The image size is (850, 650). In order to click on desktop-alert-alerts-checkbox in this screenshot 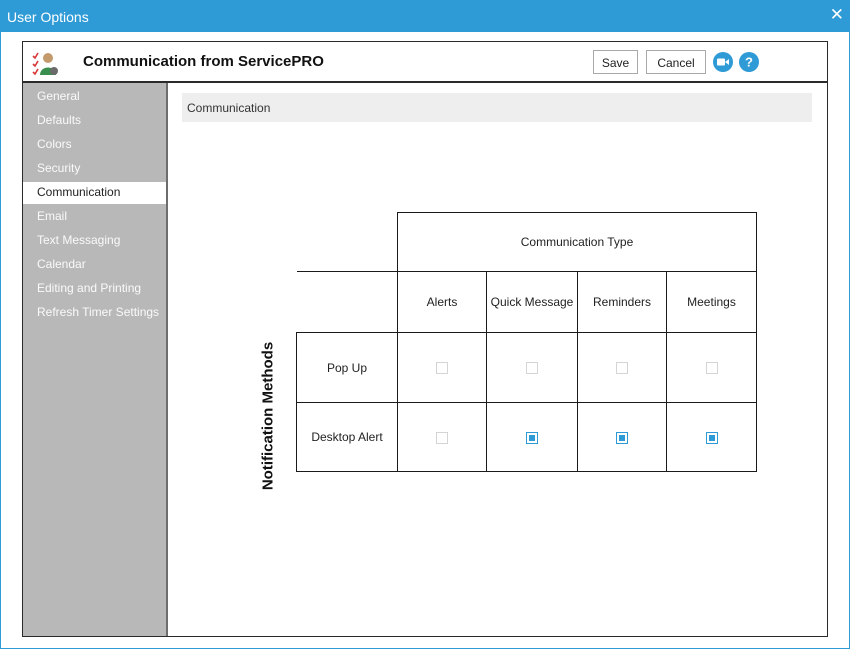, I will do `click(442, 437)`.